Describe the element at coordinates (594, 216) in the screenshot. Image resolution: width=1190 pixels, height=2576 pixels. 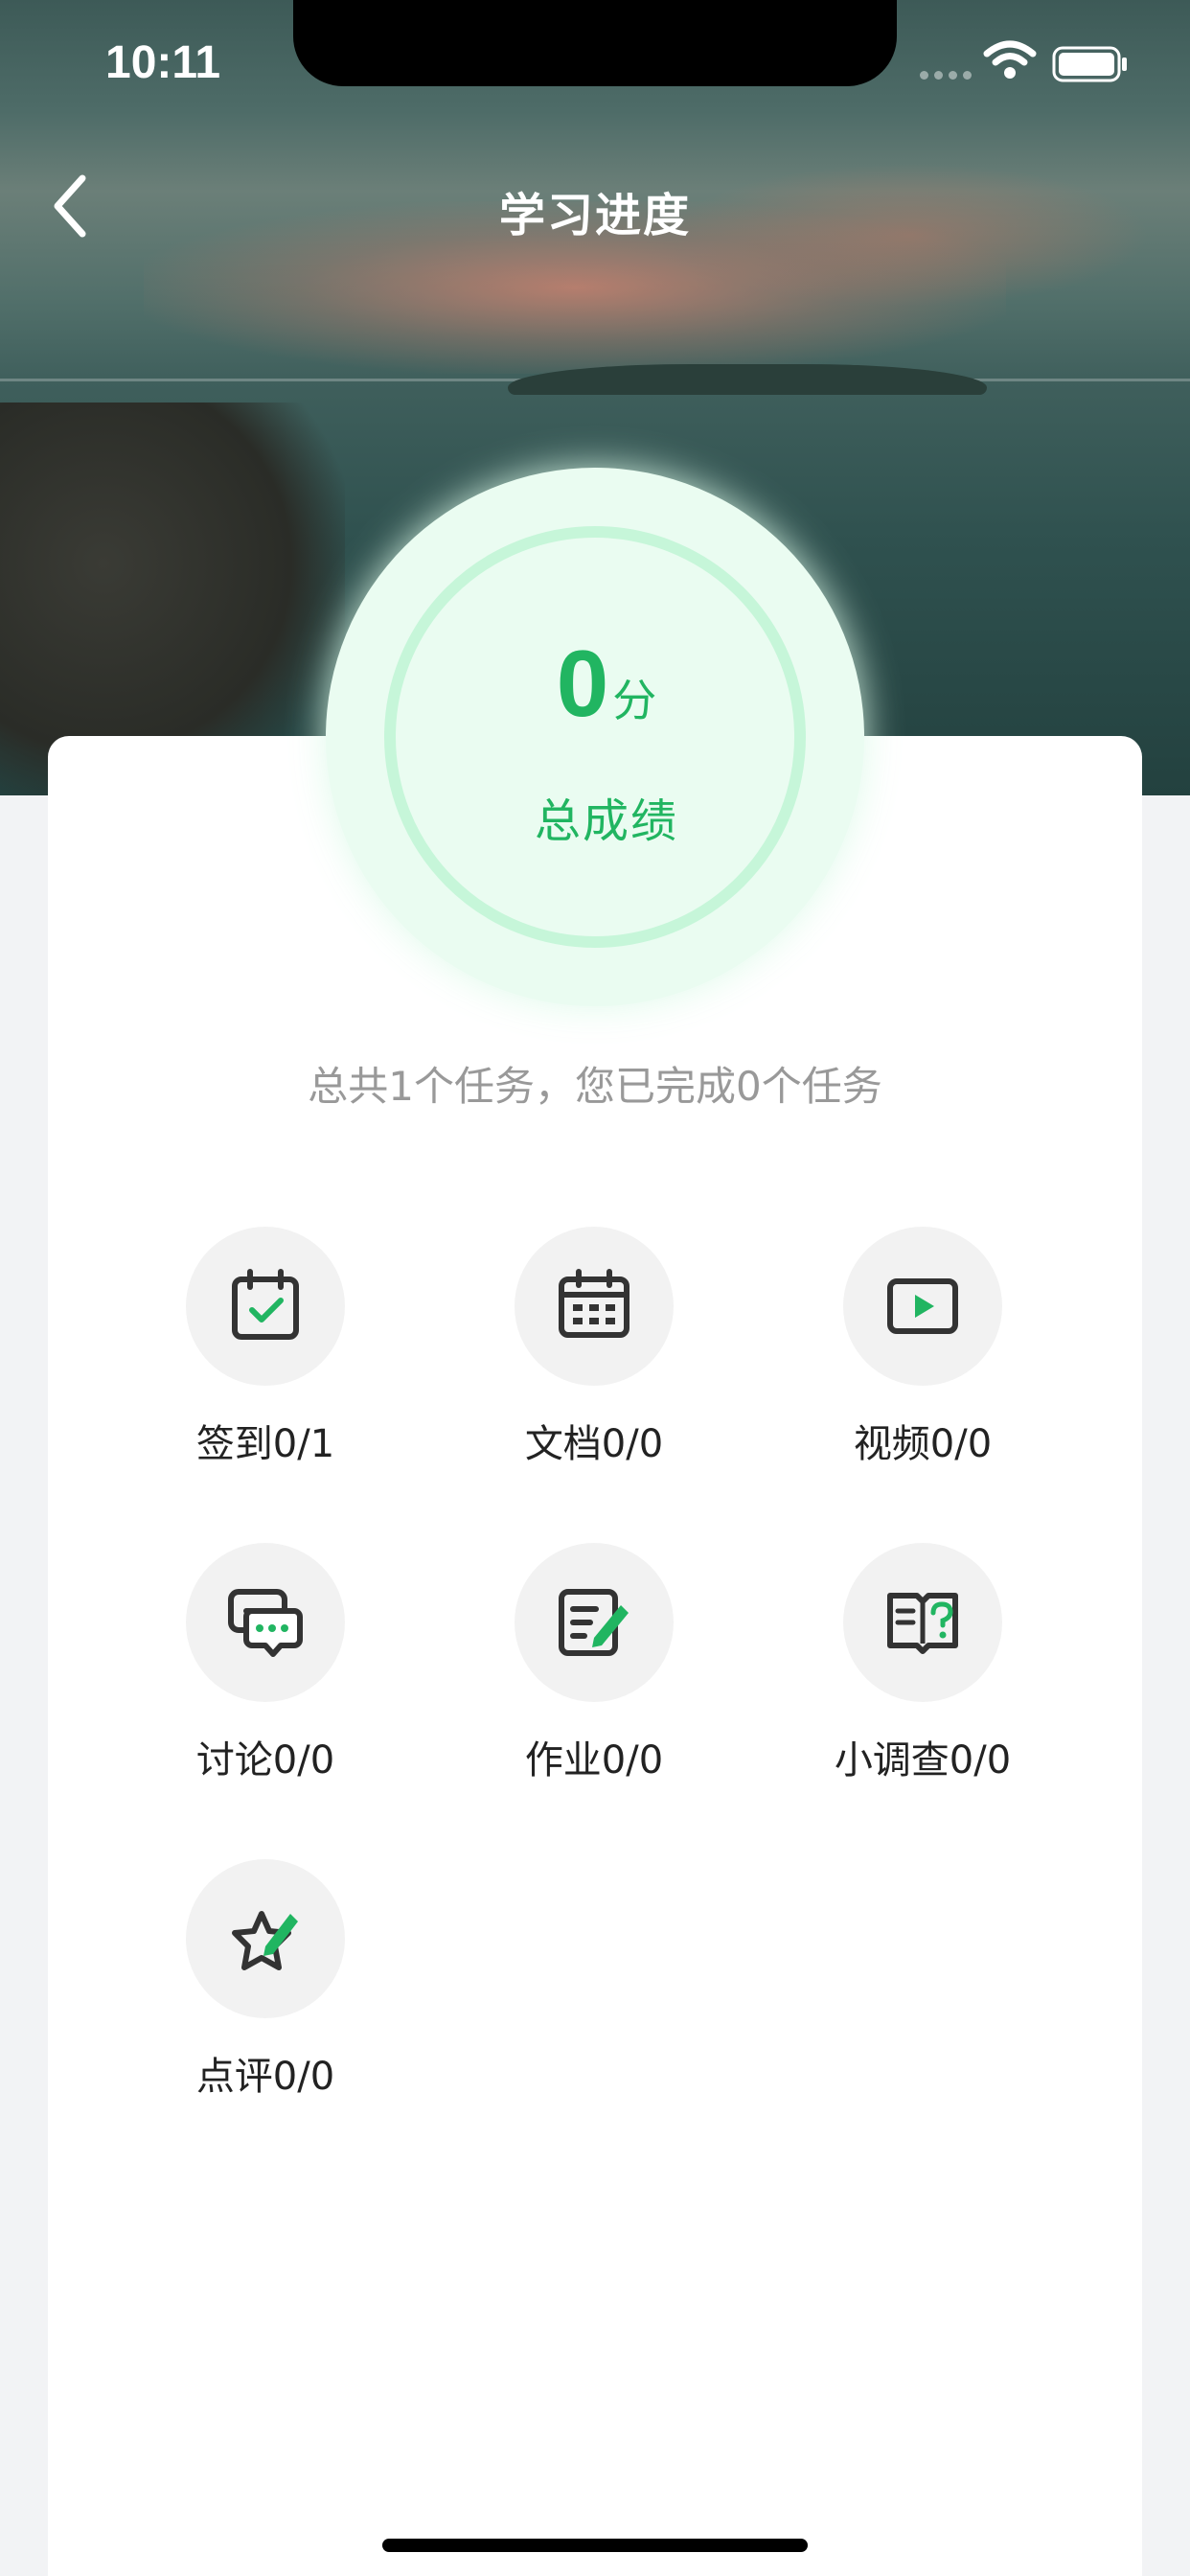
I see `page-title: 学习进度` at that location.